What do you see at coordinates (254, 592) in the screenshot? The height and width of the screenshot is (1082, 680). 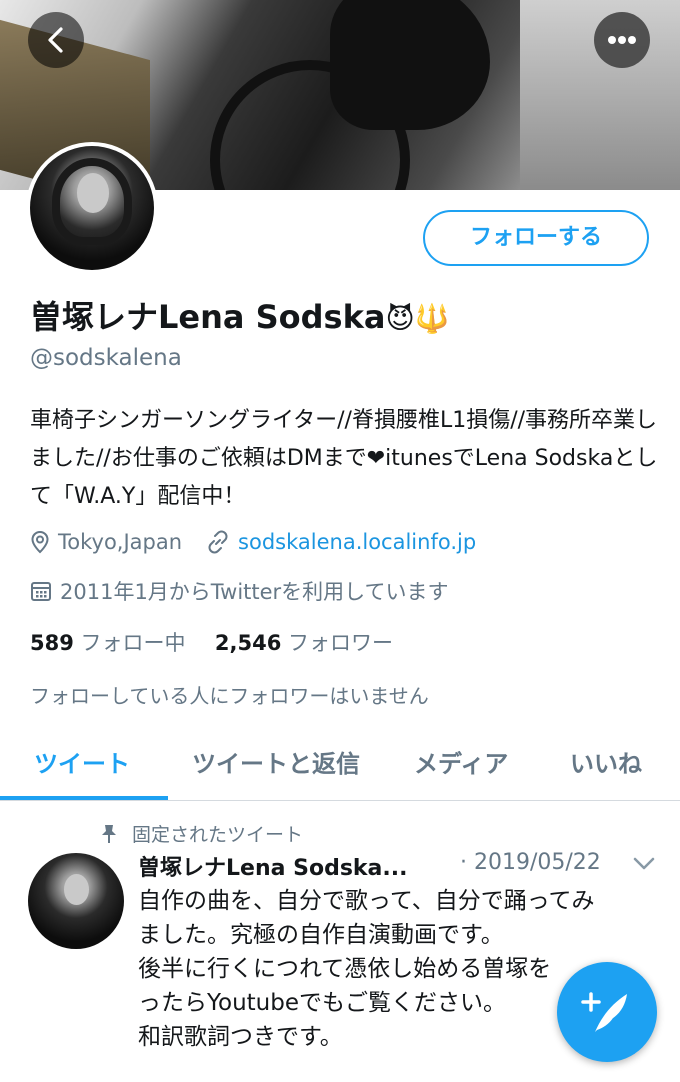 I see `joined-text: 2011年1月からTwitterを利用しています` at bounding box center [254, 592].